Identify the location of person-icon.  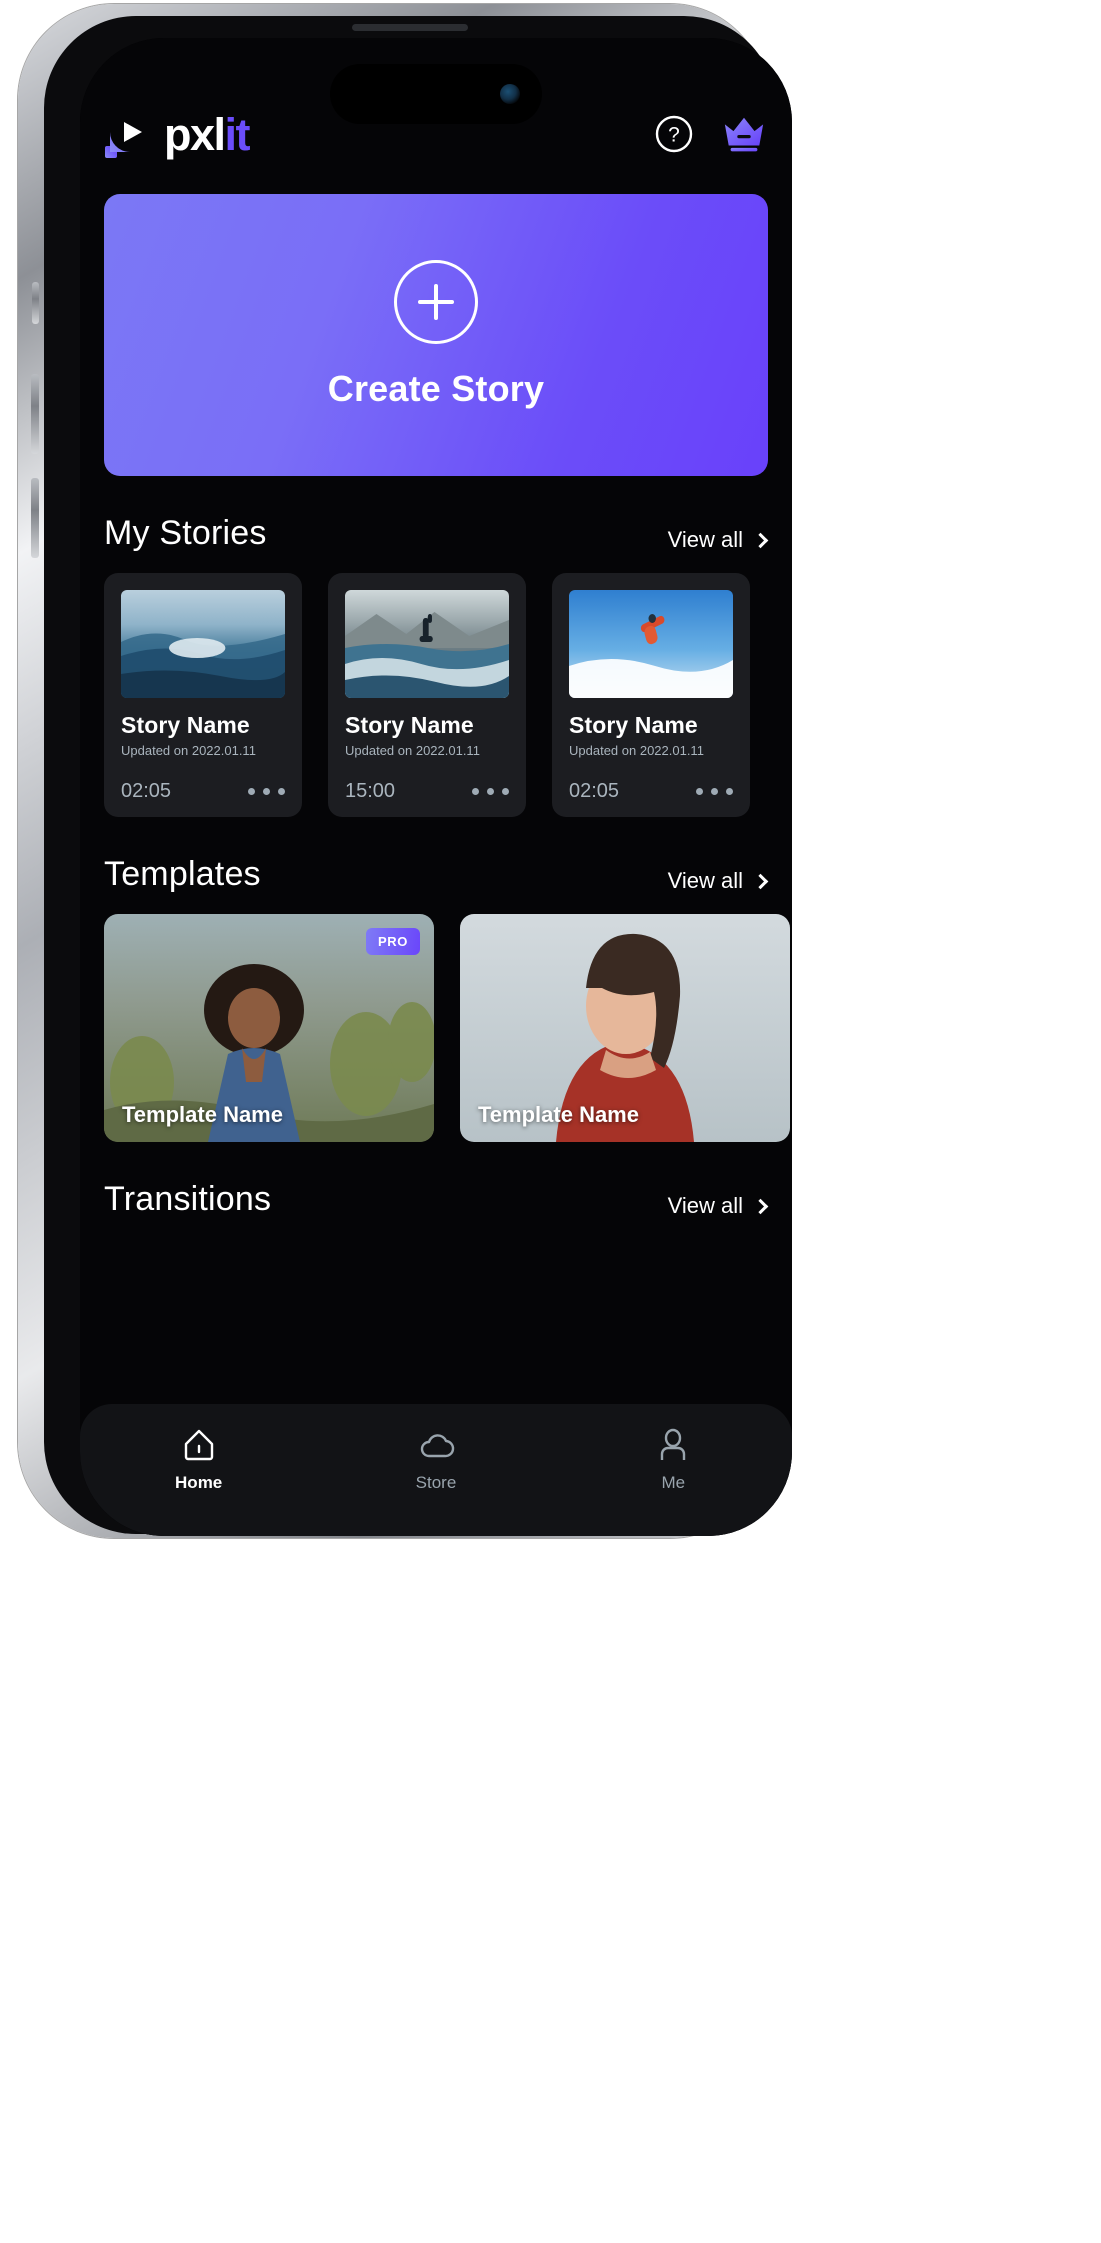
(673, 1444).